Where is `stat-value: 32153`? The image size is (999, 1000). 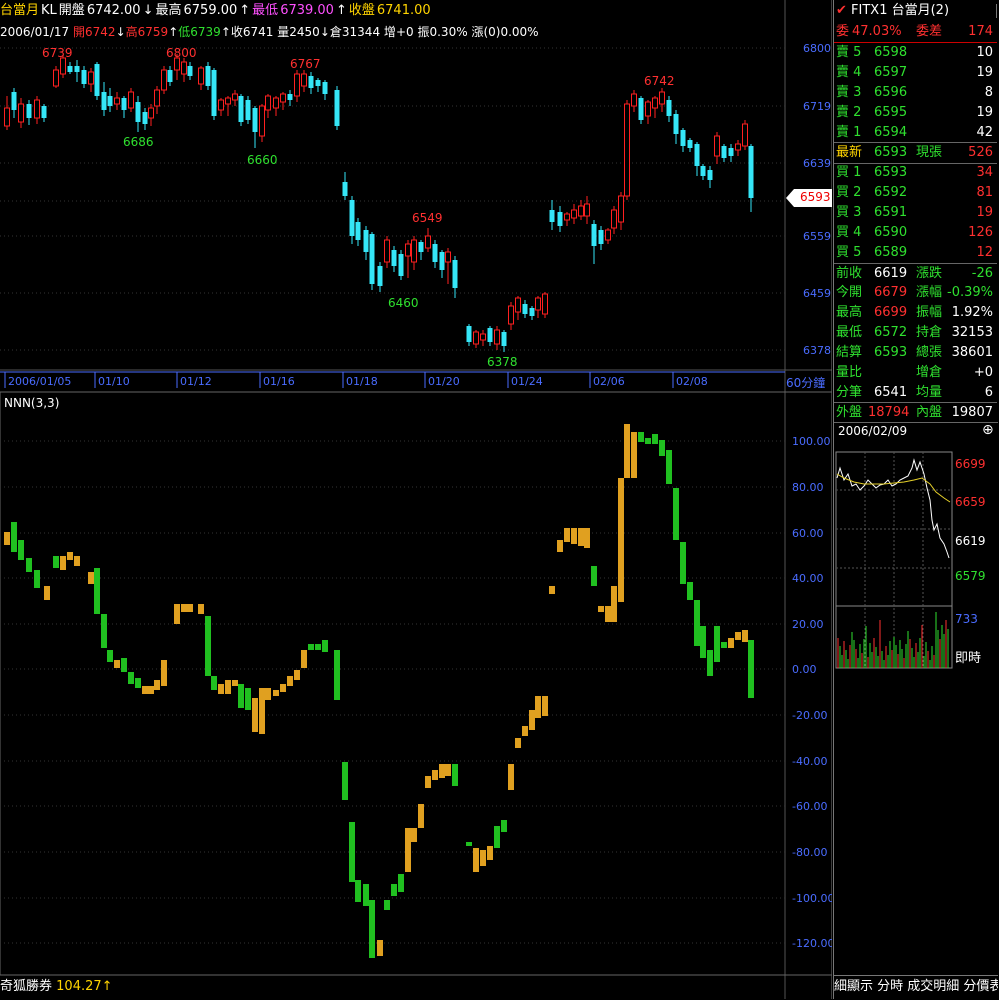 stat-value: 32153 is located at coordinates (972, 332).